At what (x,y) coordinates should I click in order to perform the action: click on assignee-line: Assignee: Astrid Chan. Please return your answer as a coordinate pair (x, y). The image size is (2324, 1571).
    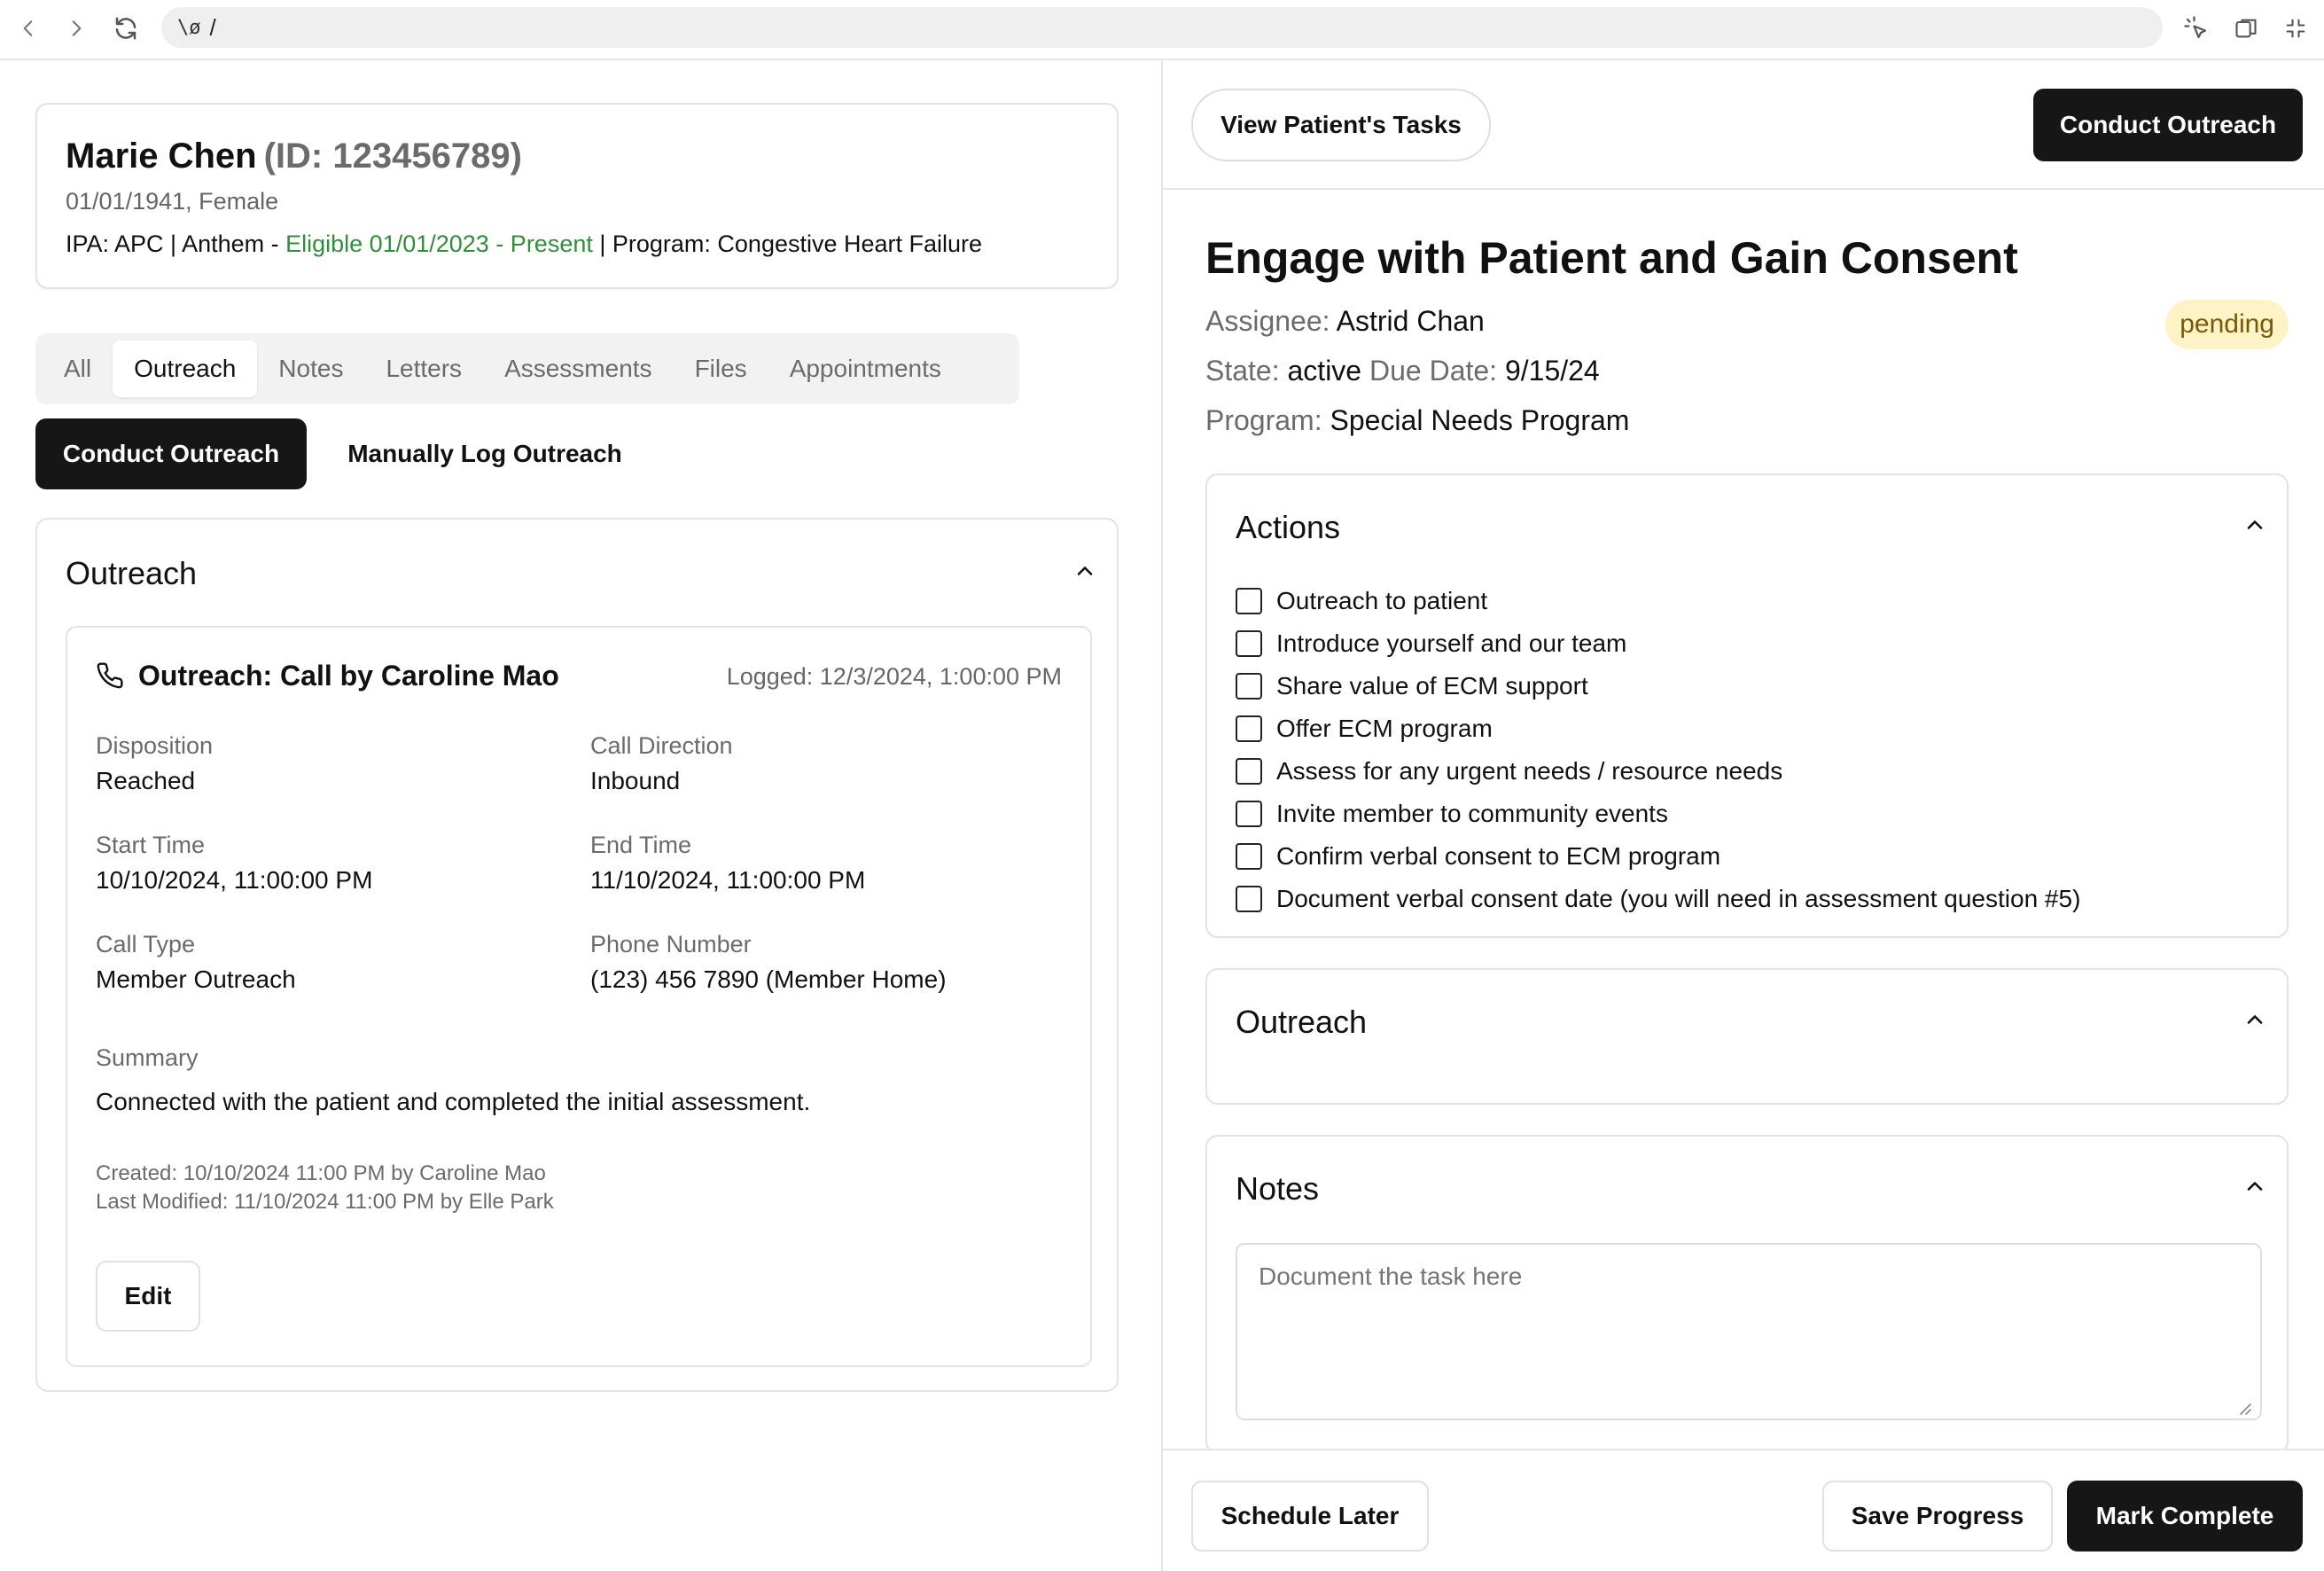
    Looking at the image, I should click on (1345, 321).